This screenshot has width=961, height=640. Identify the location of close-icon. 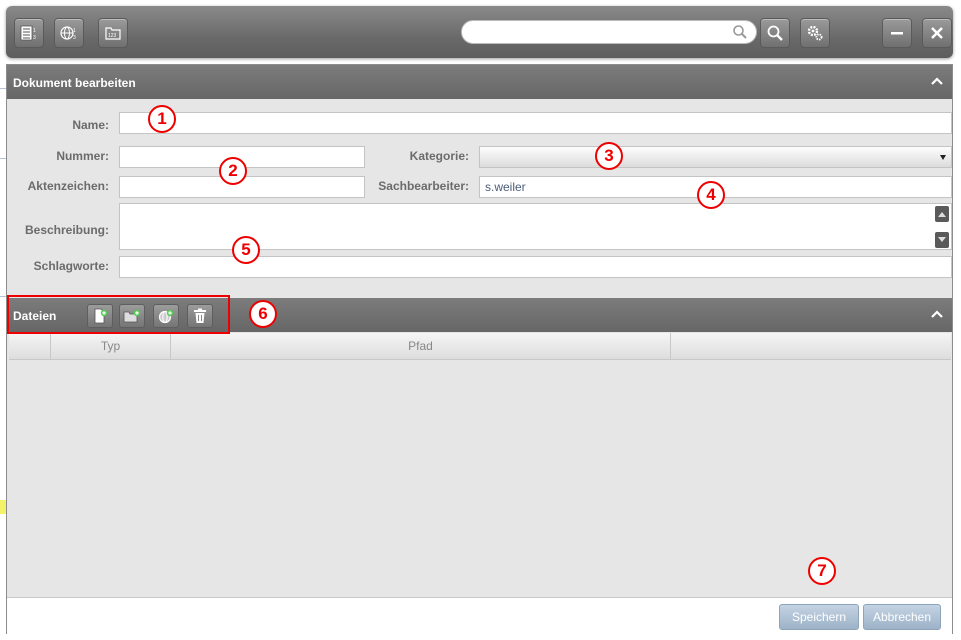
(937, 33).